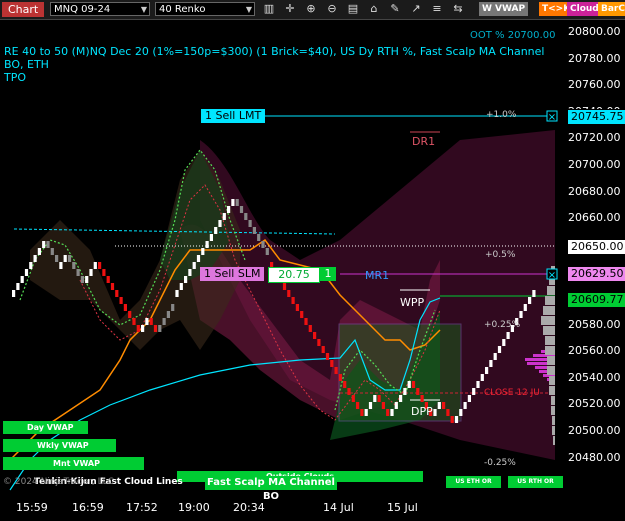 This screenshot has width=625, height=521. What do you see at coordinates (290, 9) in the screenshot?
I see `crosshair-icon: ✛` at bounding box center [290, 9].